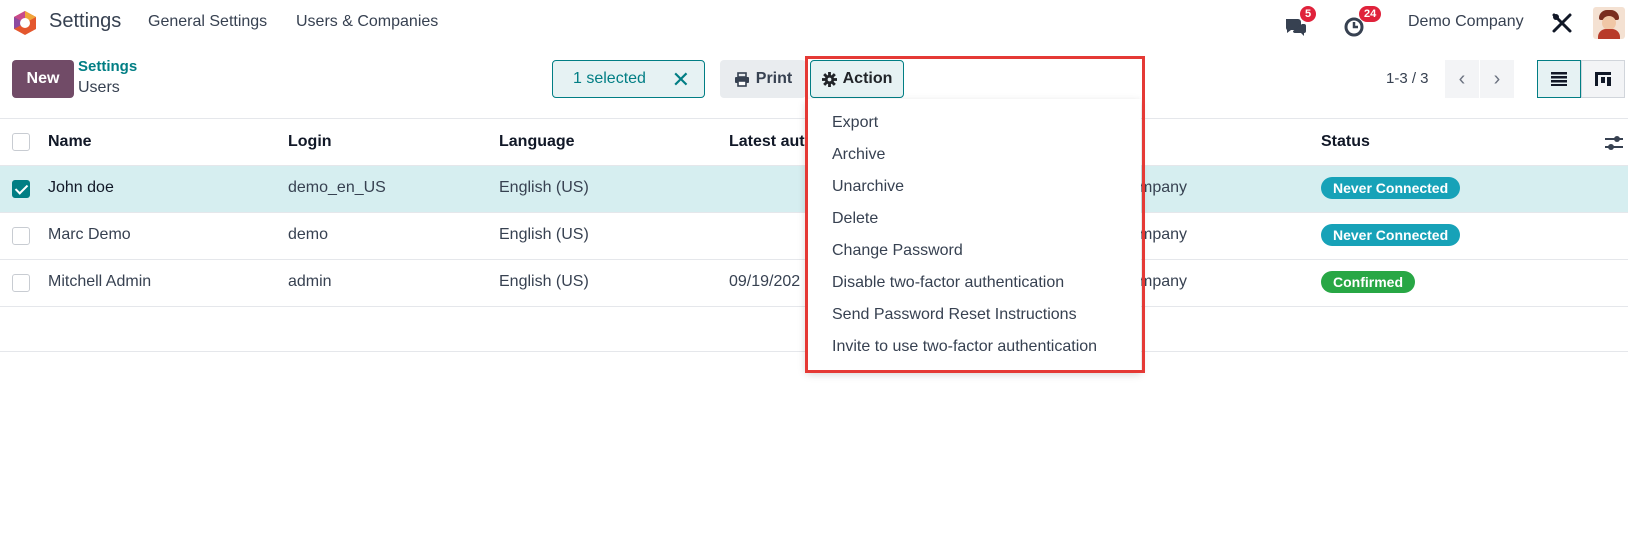 The width and height of the screenshot is (1628, 536). What do you see at coordinates (537, 142) in the screenshot?
I see `column-language: Language` at bounding box center [537, 142].